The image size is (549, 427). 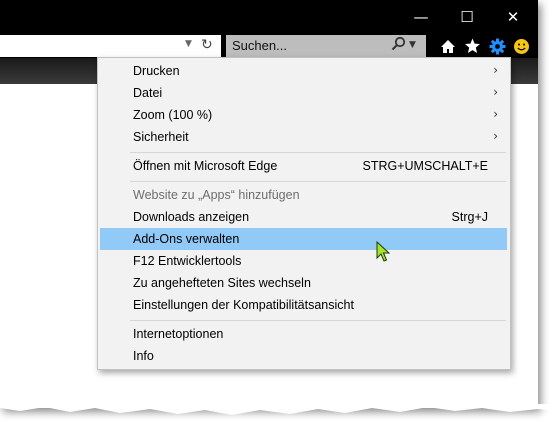 I want to click on menu-item-downloads: Downloads anzeigen Strg+J, so click(x=303, y=217).